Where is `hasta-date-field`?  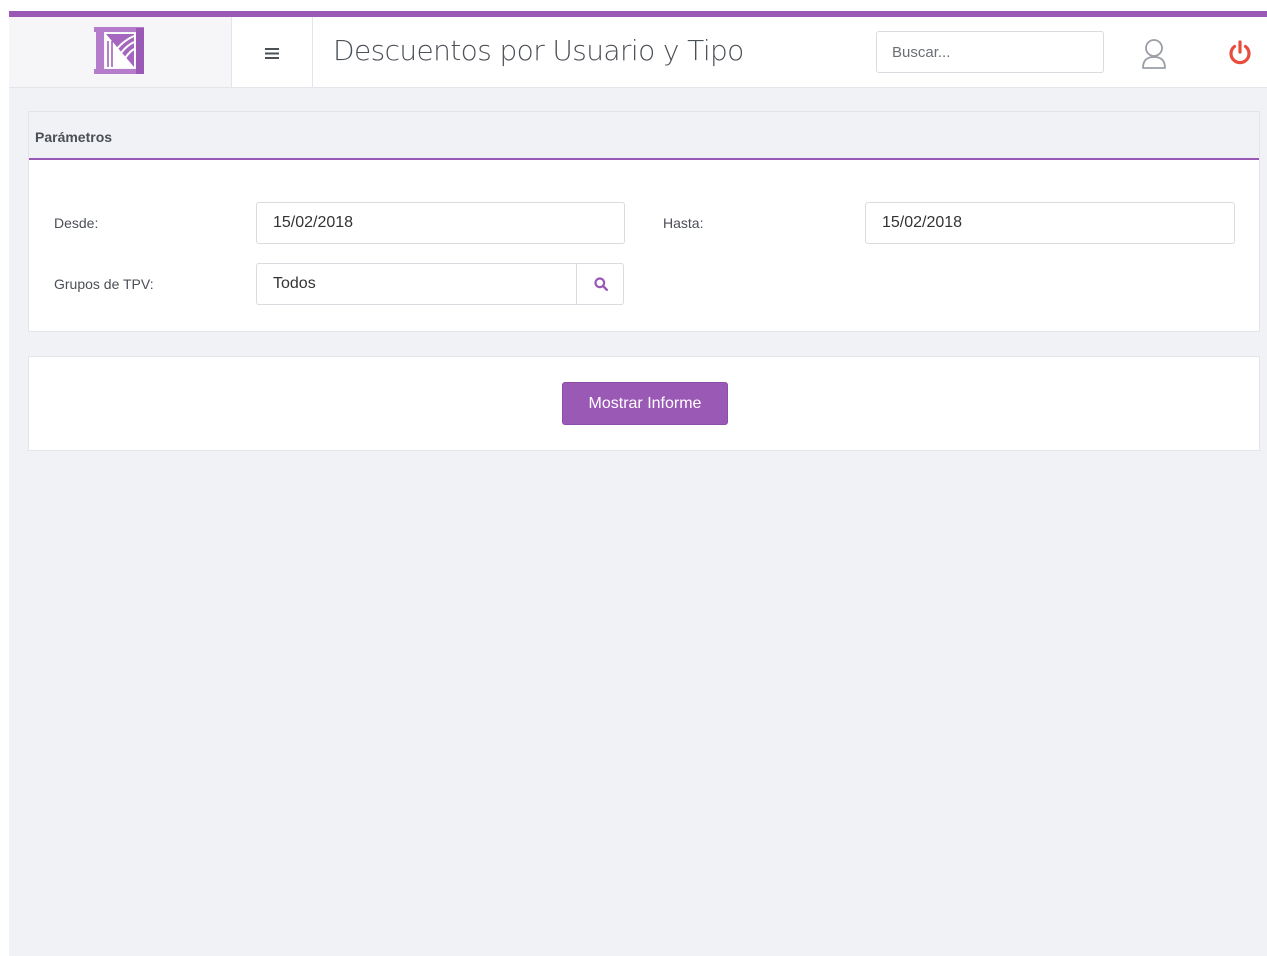 hasta-date-field is located at coordinates (1050, 223).